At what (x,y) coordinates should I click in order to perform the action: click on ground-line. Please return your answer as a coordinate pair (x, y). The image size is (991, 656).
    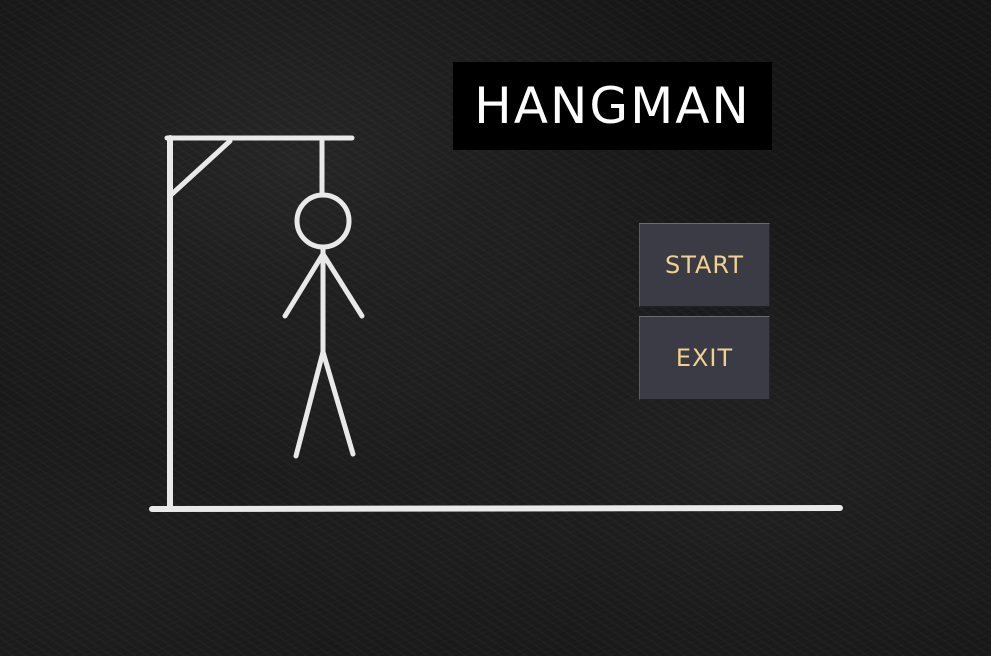
    Looking at the image, I should click on (496, 508).